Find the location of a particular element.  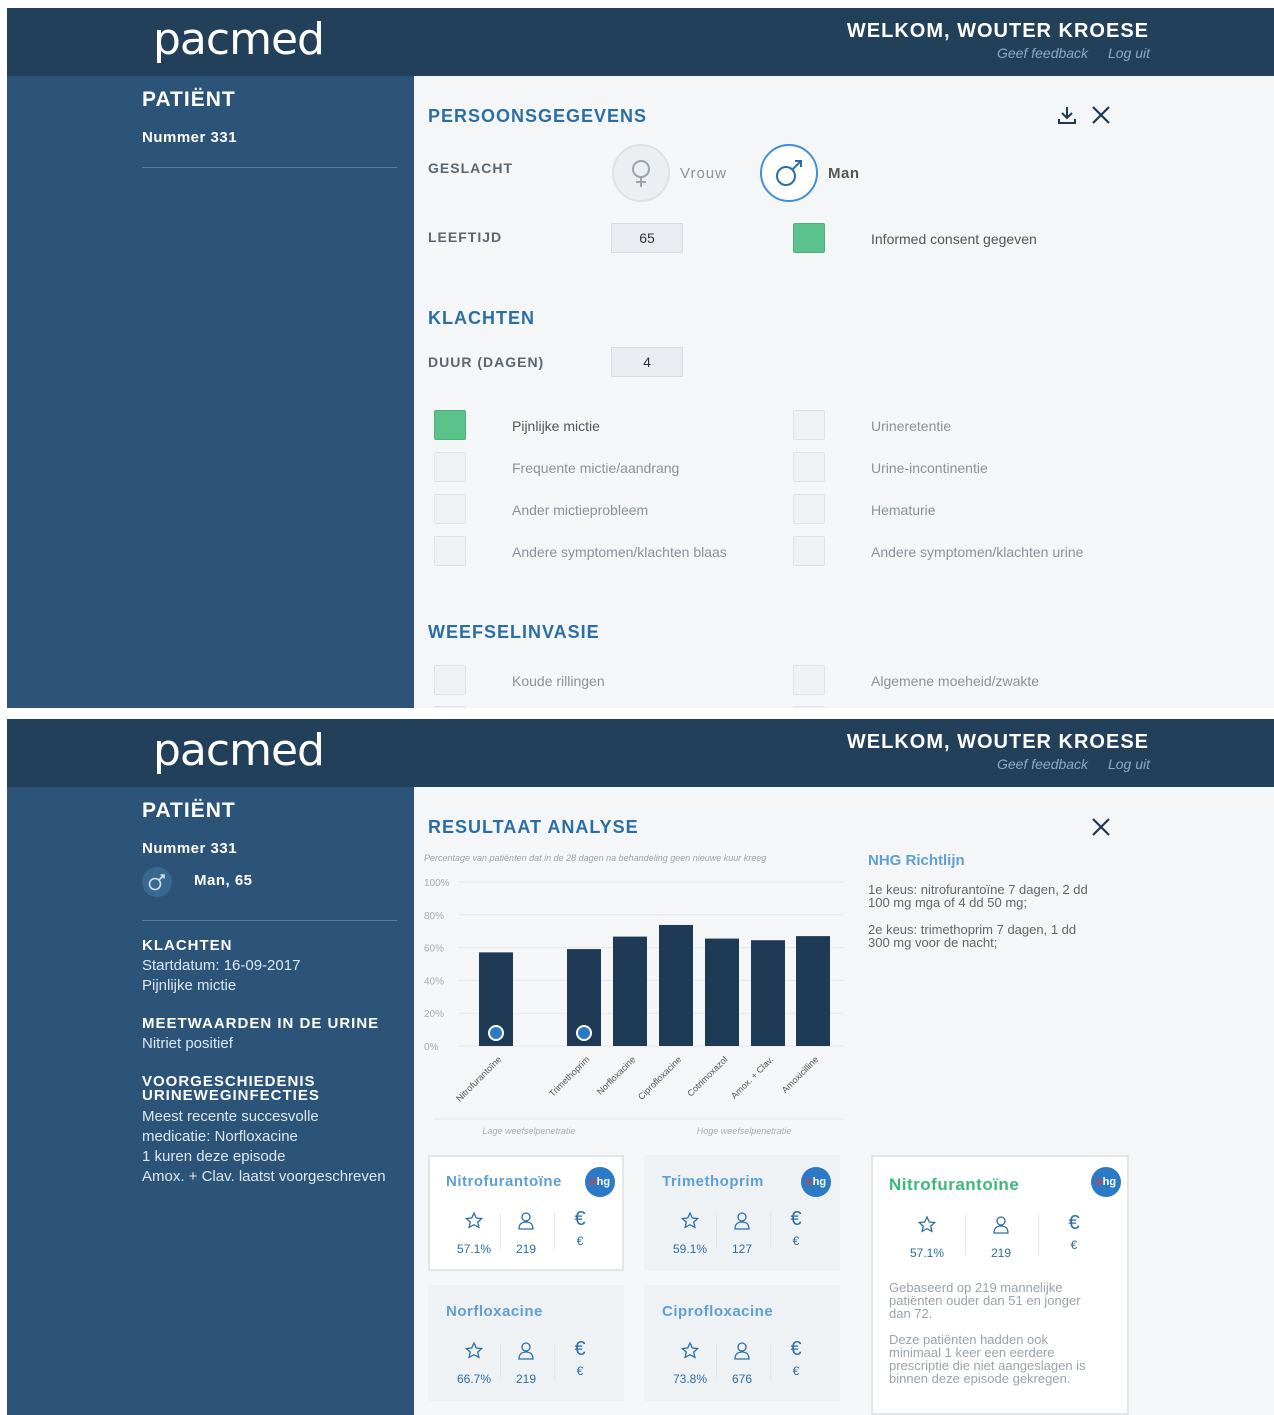

gender-age: Man, 65 is located at coordinates (223, 880).